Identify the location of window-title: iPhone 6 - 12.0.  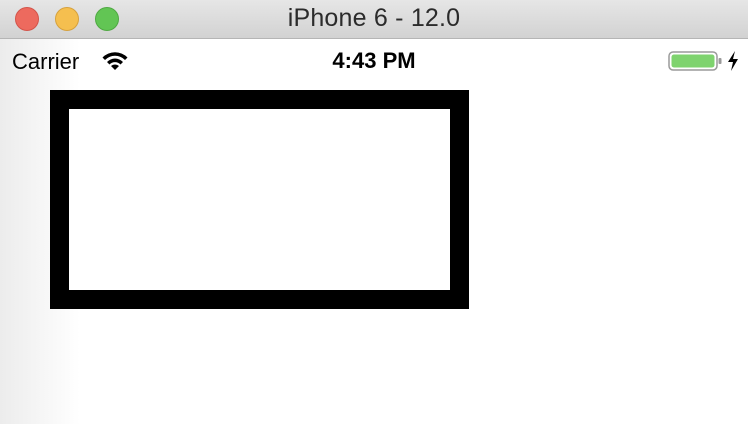
(374, 18).